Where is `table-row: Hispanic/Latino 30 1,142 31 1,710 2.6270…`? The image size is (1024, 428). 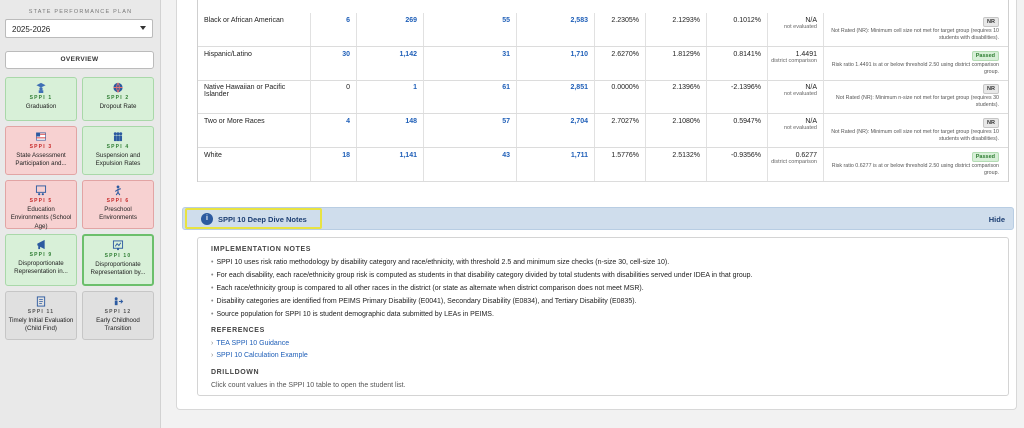 table-row: Hispanic/Latino 30 1,142 31 1,710 2.6270… is located at coordinates (603, 64).